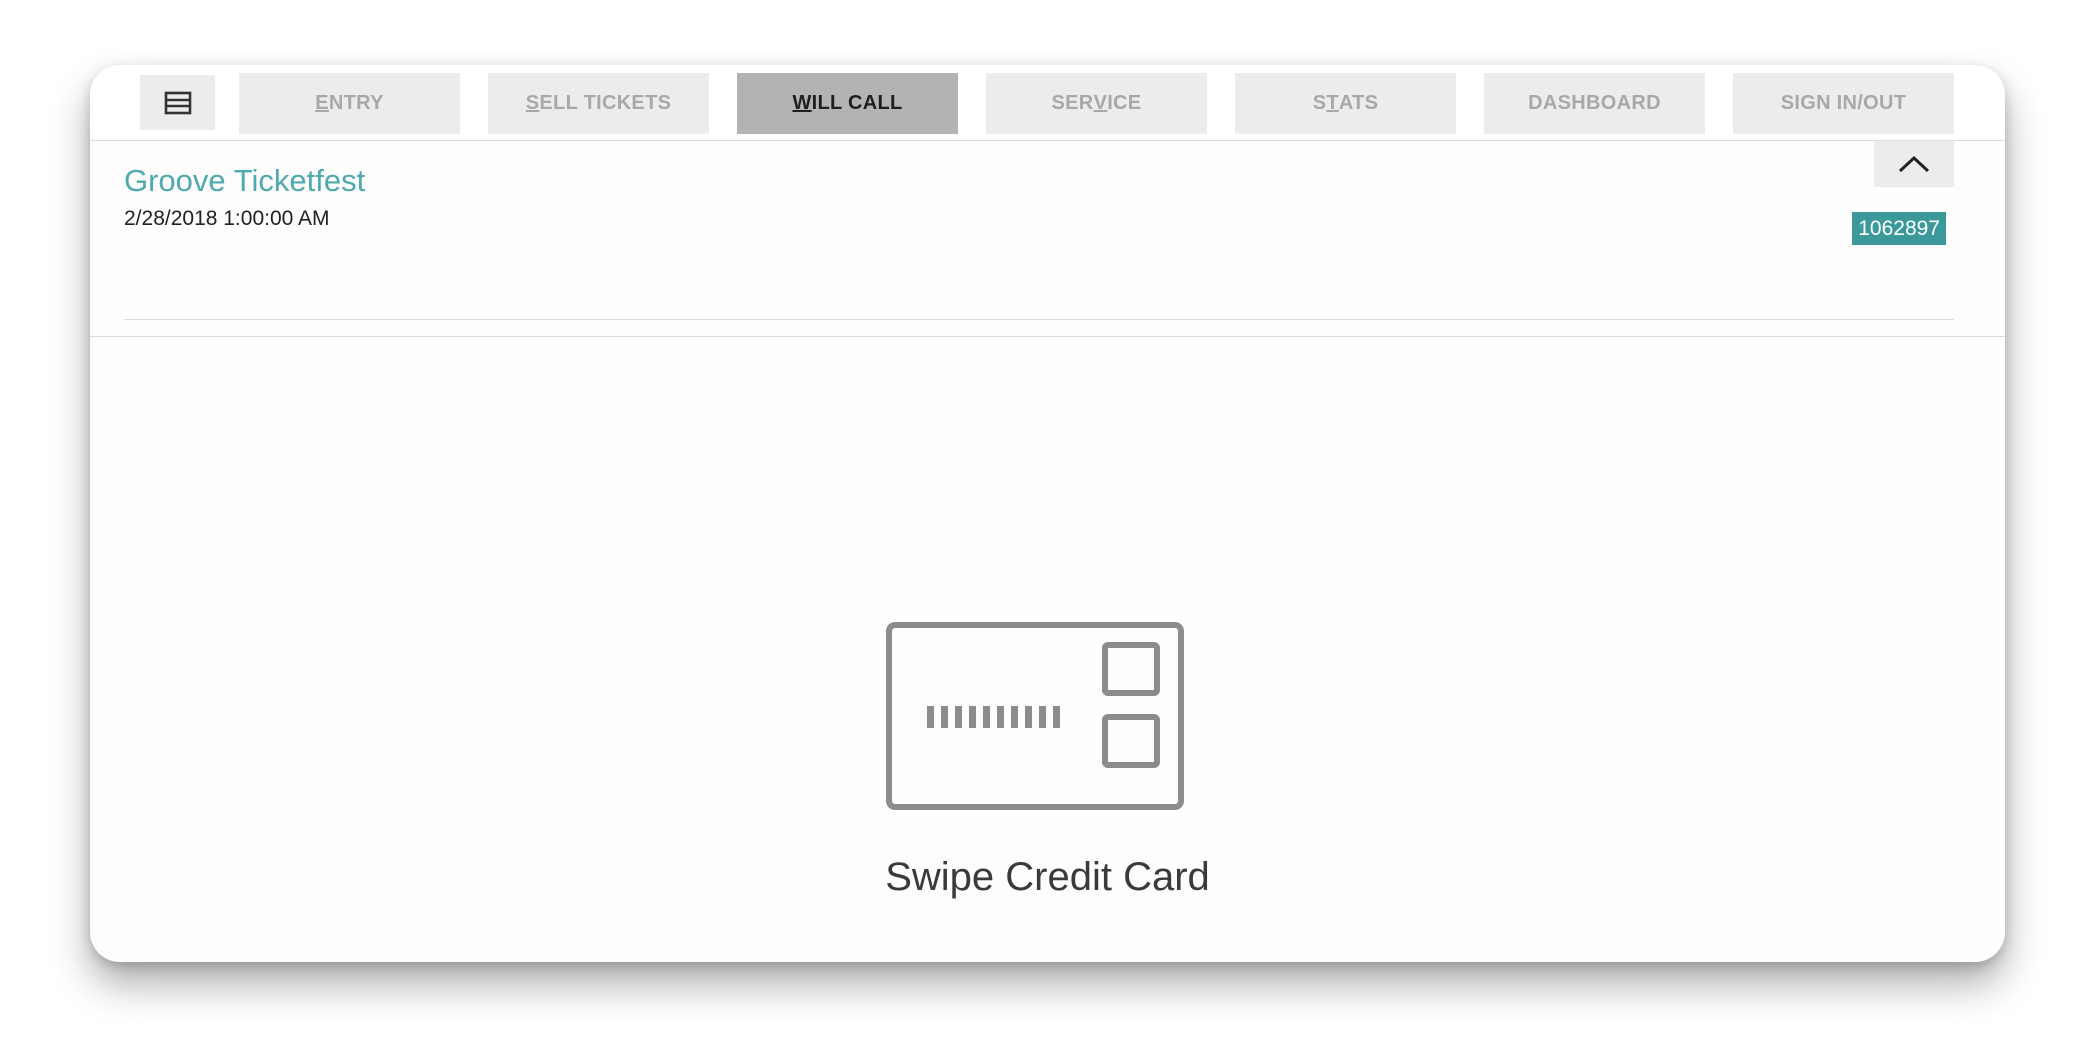 The width and height of the screenshot is (2098, 1038). I want to click on menu-button, so click(177, 102).